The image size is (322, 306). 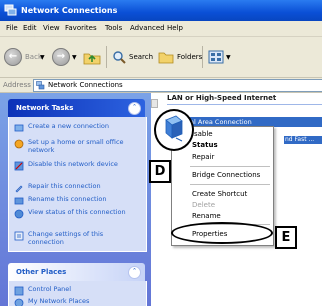 I want to click on other-places-title: Other Places, so click(x=41, y=272).